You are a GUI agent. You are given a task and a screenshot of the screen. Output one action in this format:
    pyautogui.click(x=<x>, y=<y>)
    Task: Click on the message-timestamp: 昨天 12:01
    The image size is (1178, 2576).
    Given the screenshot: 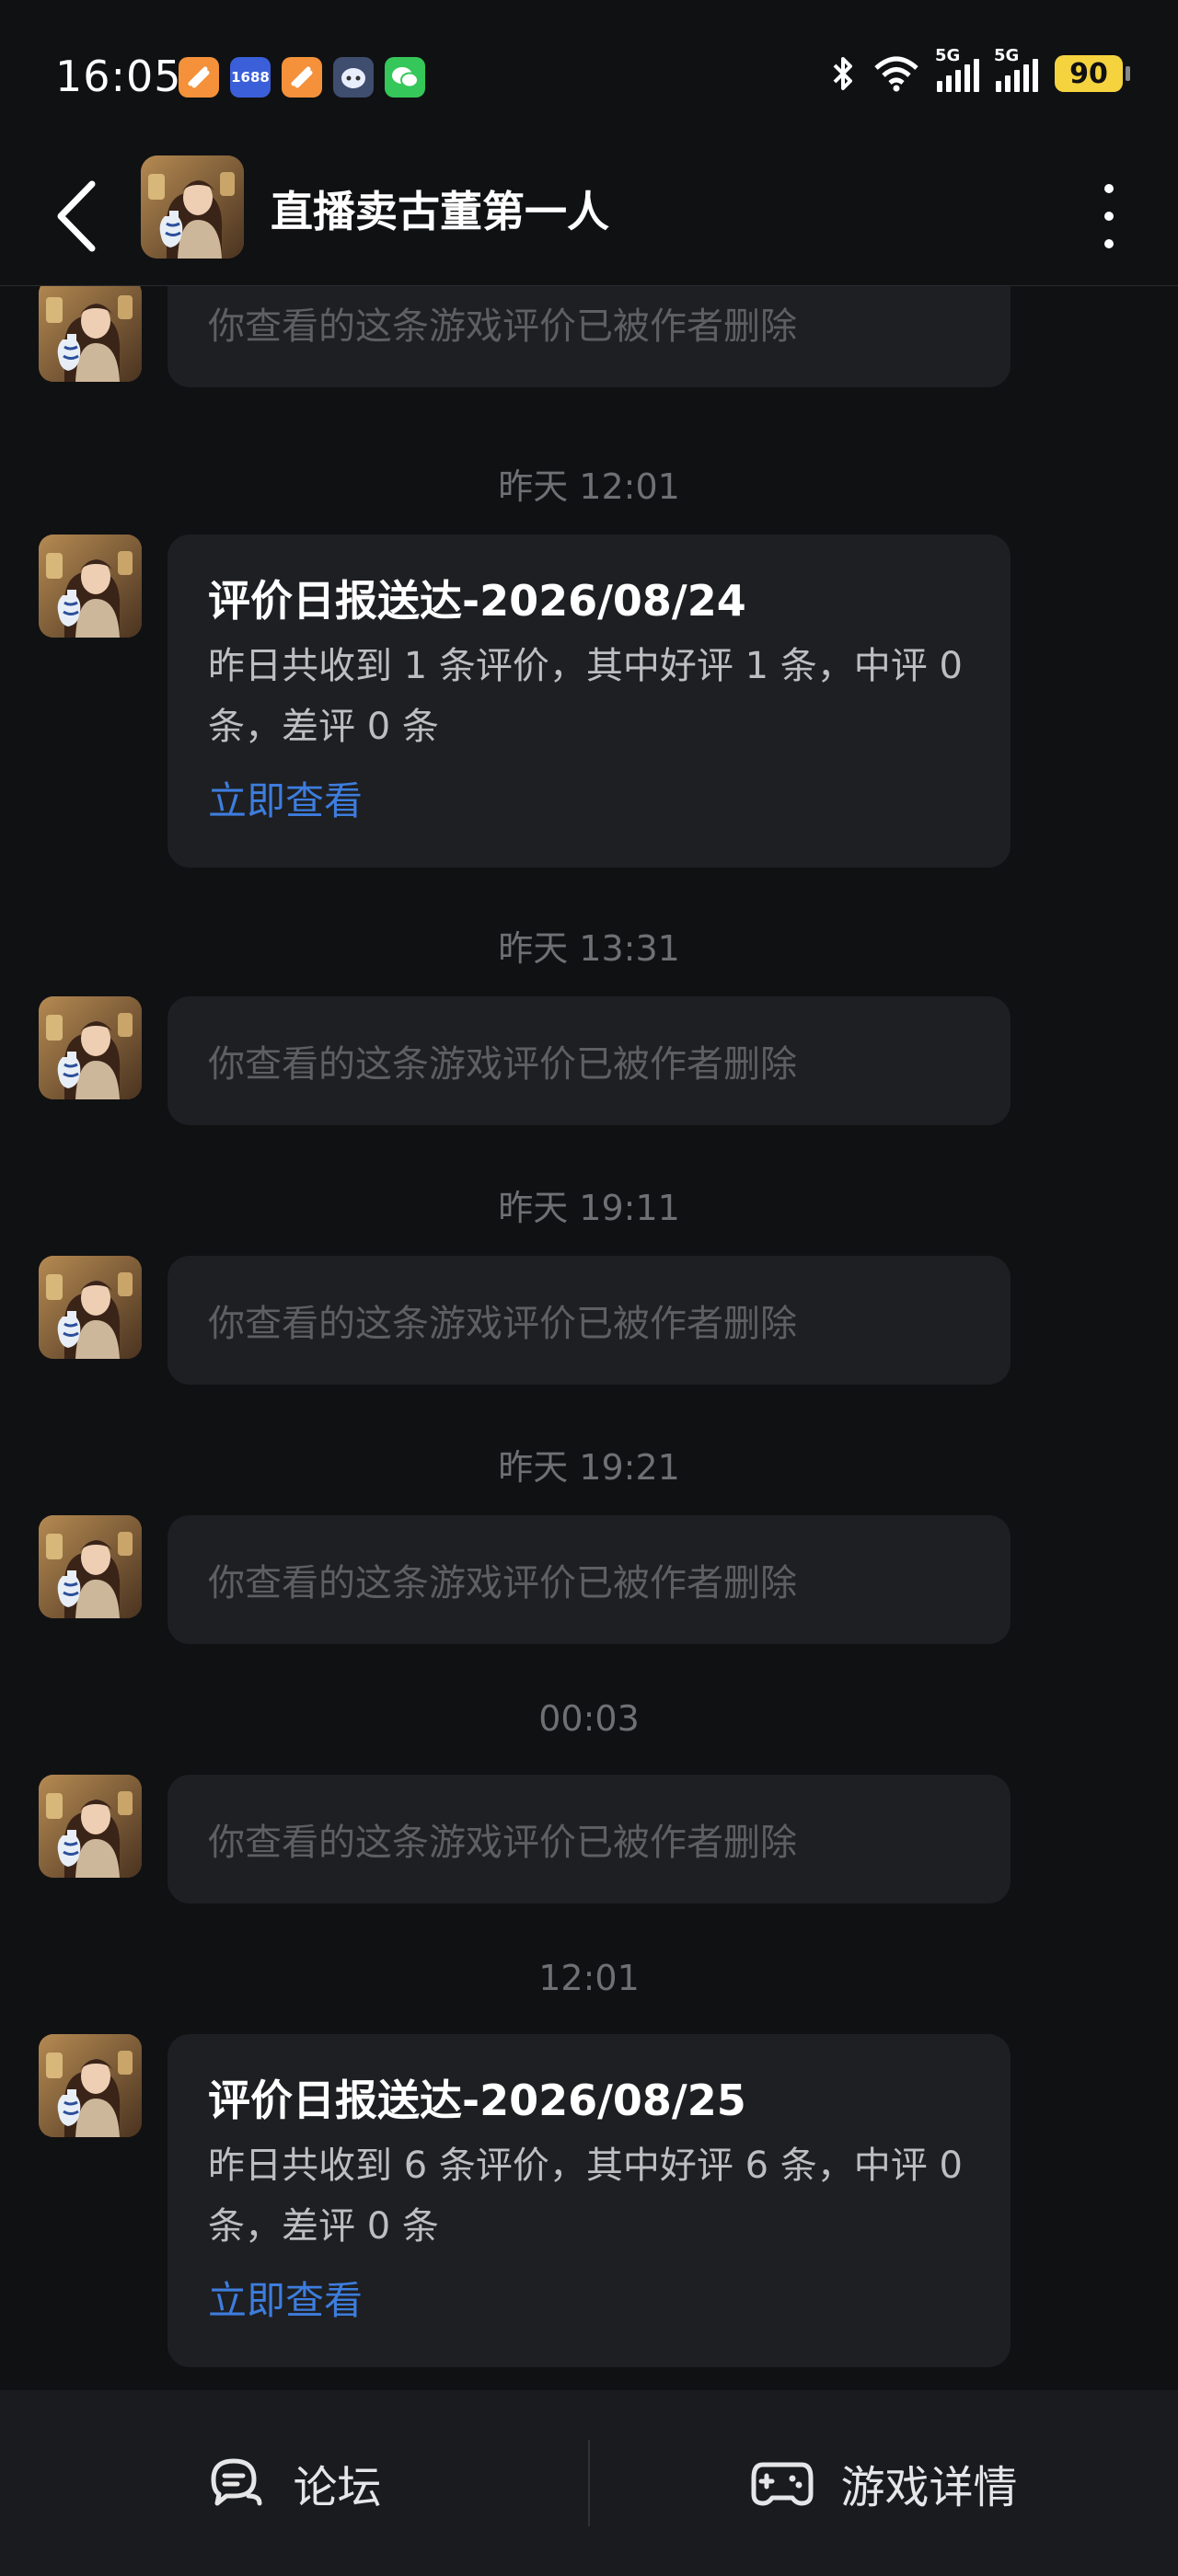 What is the action you would take?
    pyautogui.click(x=589, y=486)
    